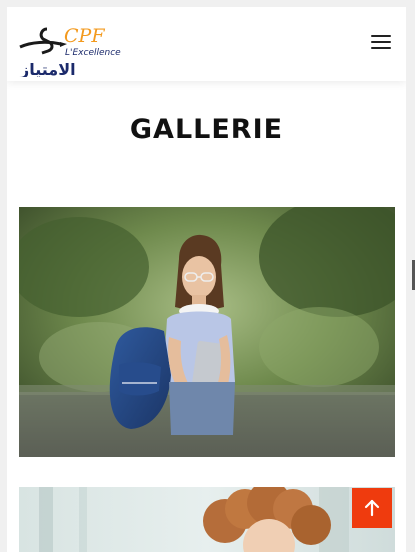 This screenshot has height=552, width=415. I want to click on page-title: GALLERIE, so click(206, 129).